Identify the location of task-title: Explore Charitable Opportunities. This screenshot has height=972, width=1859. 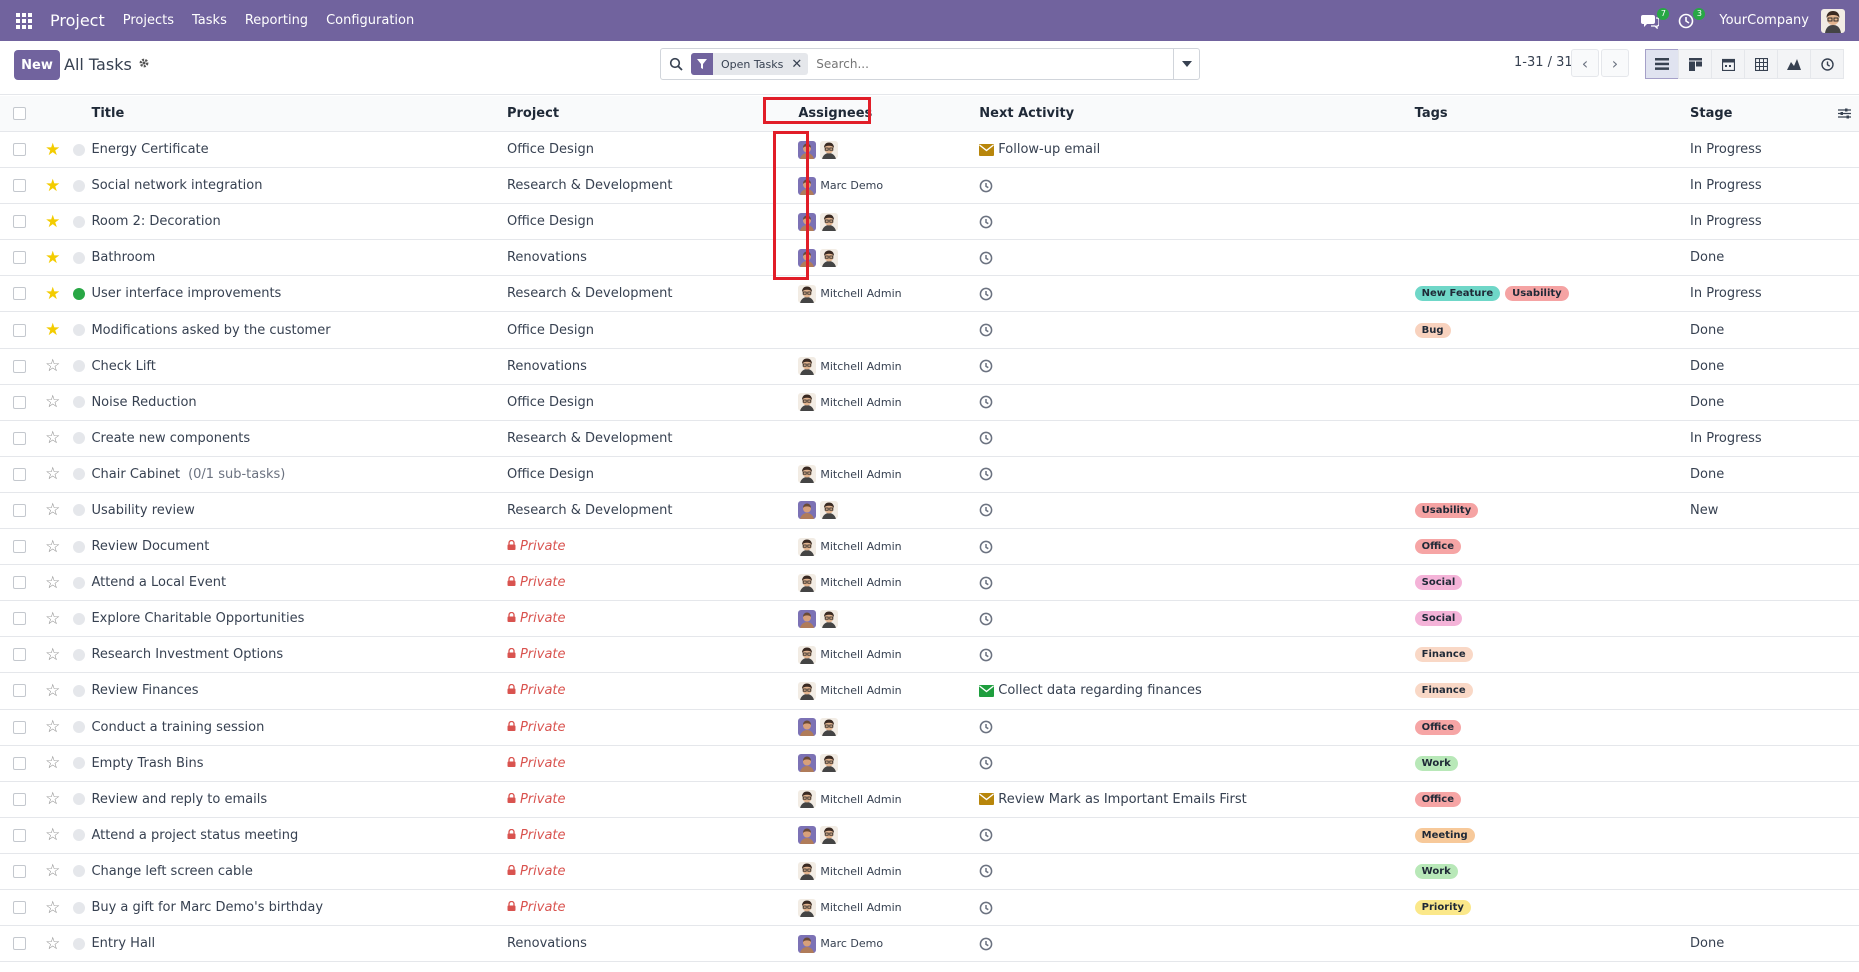
(197, 618).